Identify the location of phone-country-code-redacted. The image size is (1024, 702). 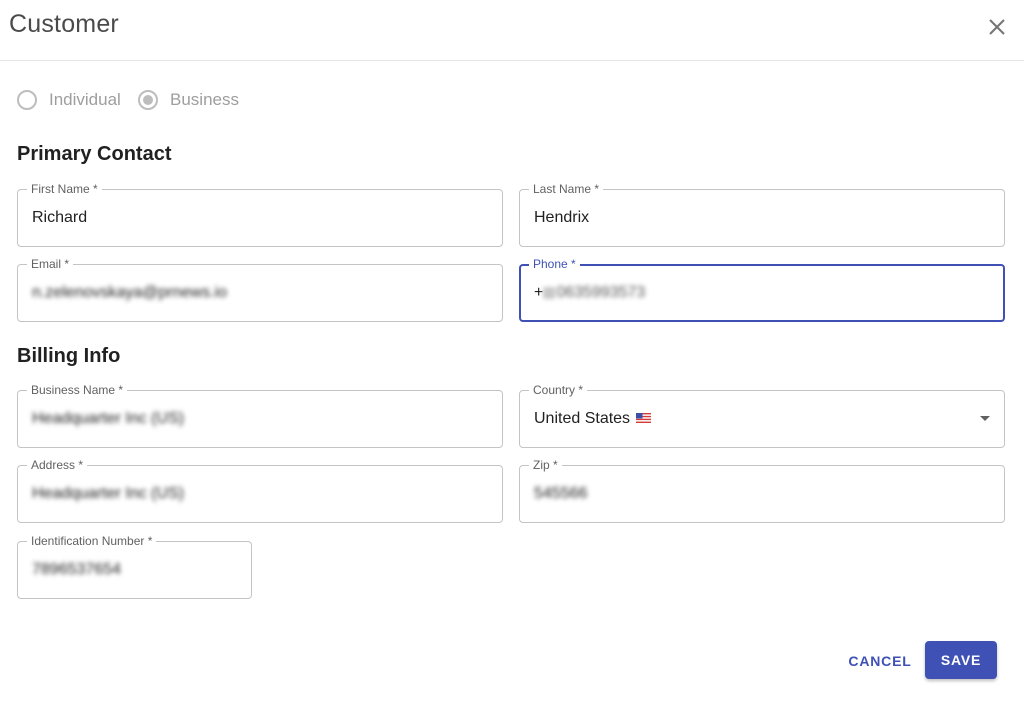
(549, 292).